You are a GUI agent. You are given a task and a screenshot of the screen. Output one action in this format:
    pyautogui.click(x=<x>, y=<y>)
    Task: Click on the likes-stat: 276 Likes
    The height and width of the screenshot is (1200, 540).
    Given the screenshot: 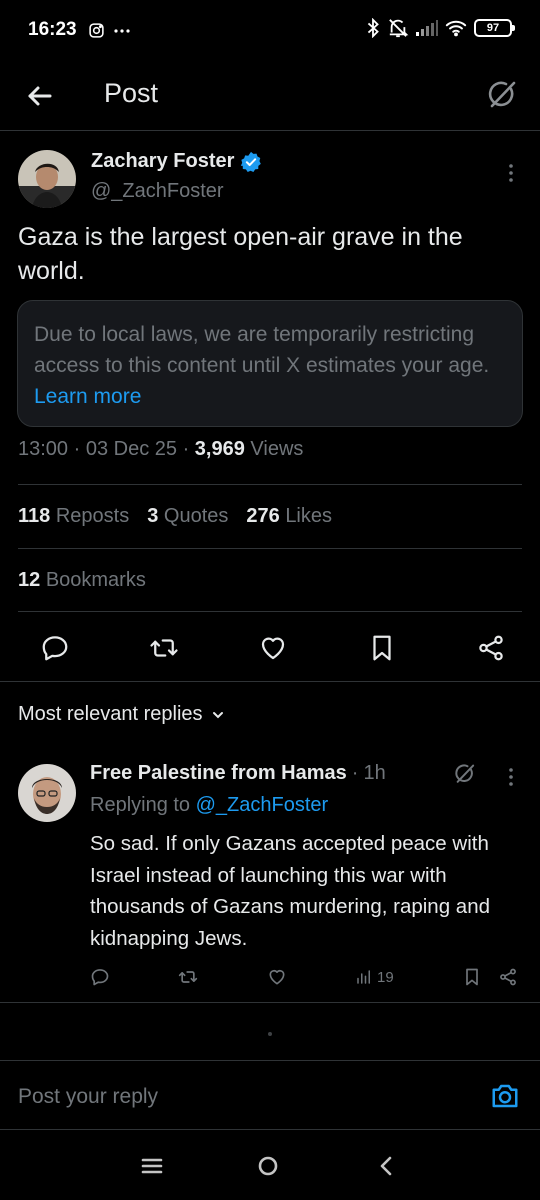 What is the action you would take?
    pyautogui.click(x=289, y=516)
    